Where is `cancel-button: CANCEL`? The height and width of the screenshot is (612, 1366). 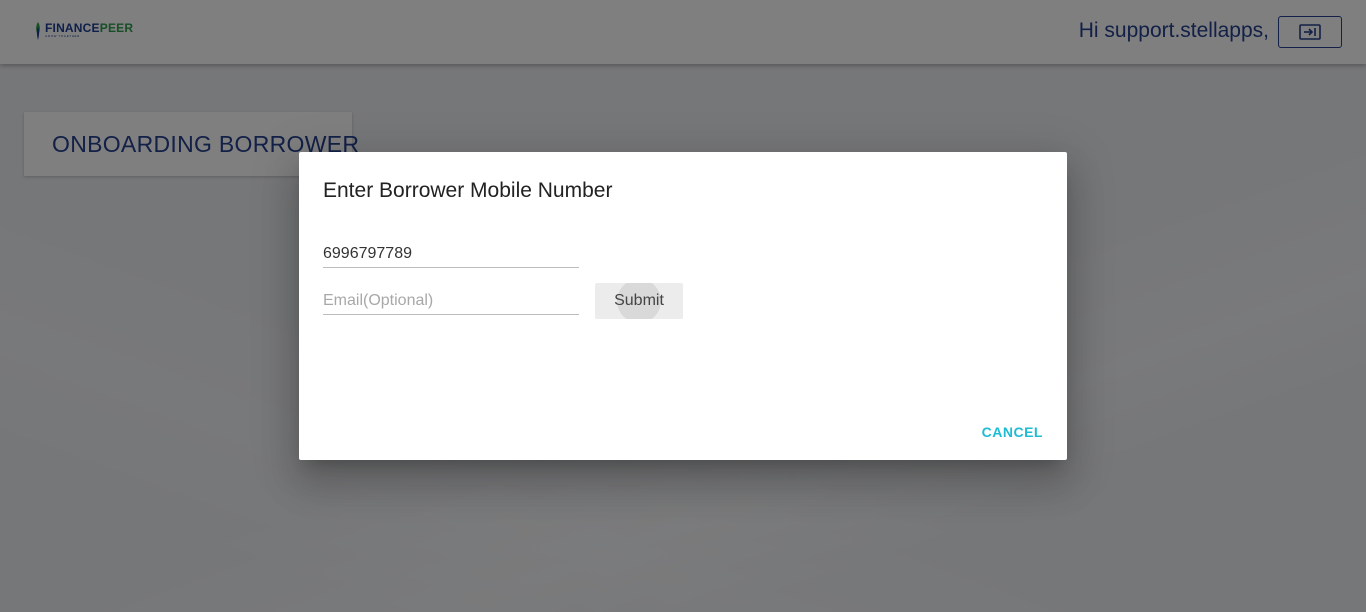
cancel-button: CANCEL is located at coordinates (1012, 432).